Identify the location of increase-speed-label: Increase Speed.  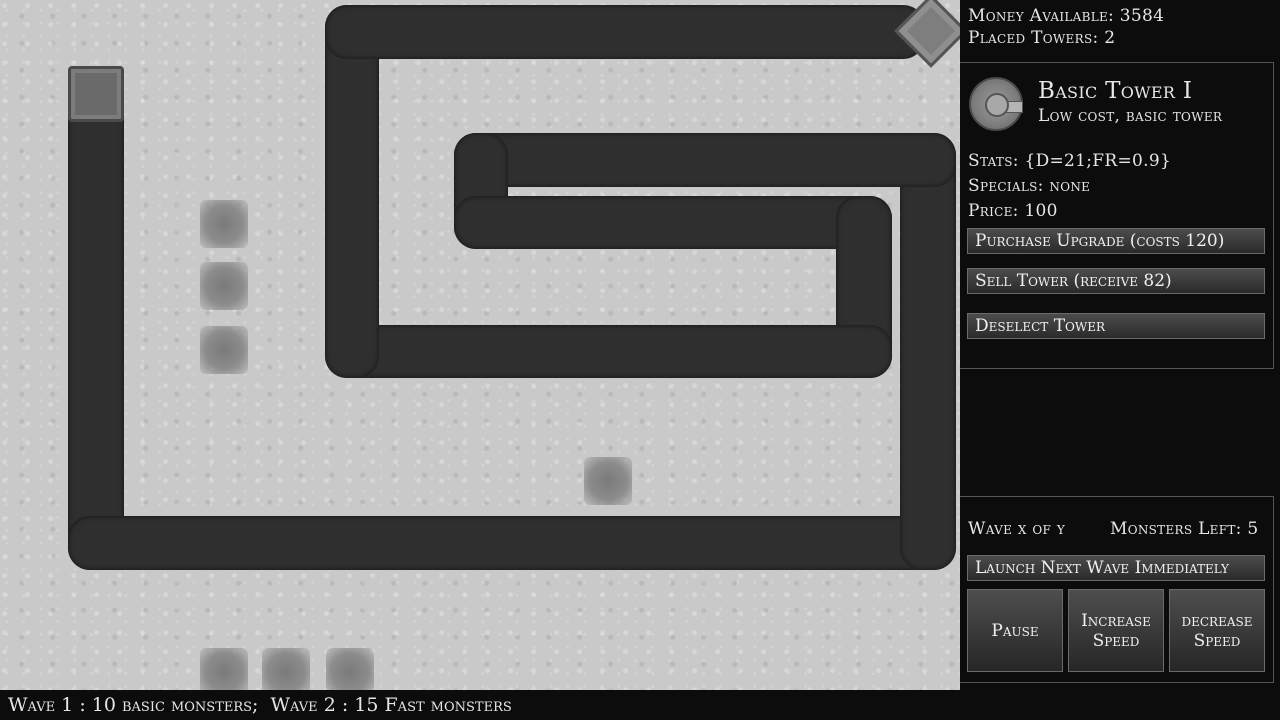
(1116, 630).